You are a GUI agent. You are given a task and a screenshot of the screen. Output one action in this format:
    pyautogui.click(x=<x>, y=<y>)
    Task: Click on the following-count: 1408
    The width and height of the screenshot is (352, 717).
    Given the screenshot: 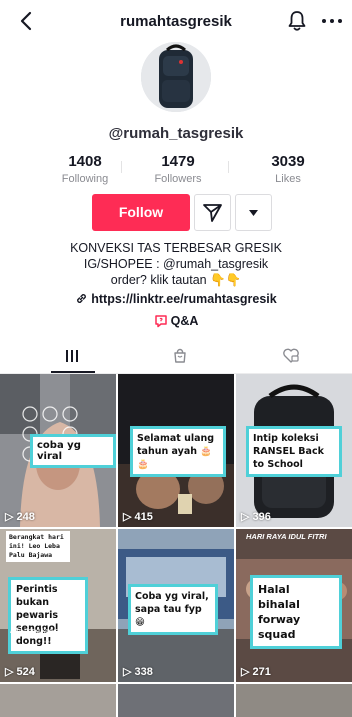 What is the action you would take?
    pyautogui.click(x=85, y=161)
    